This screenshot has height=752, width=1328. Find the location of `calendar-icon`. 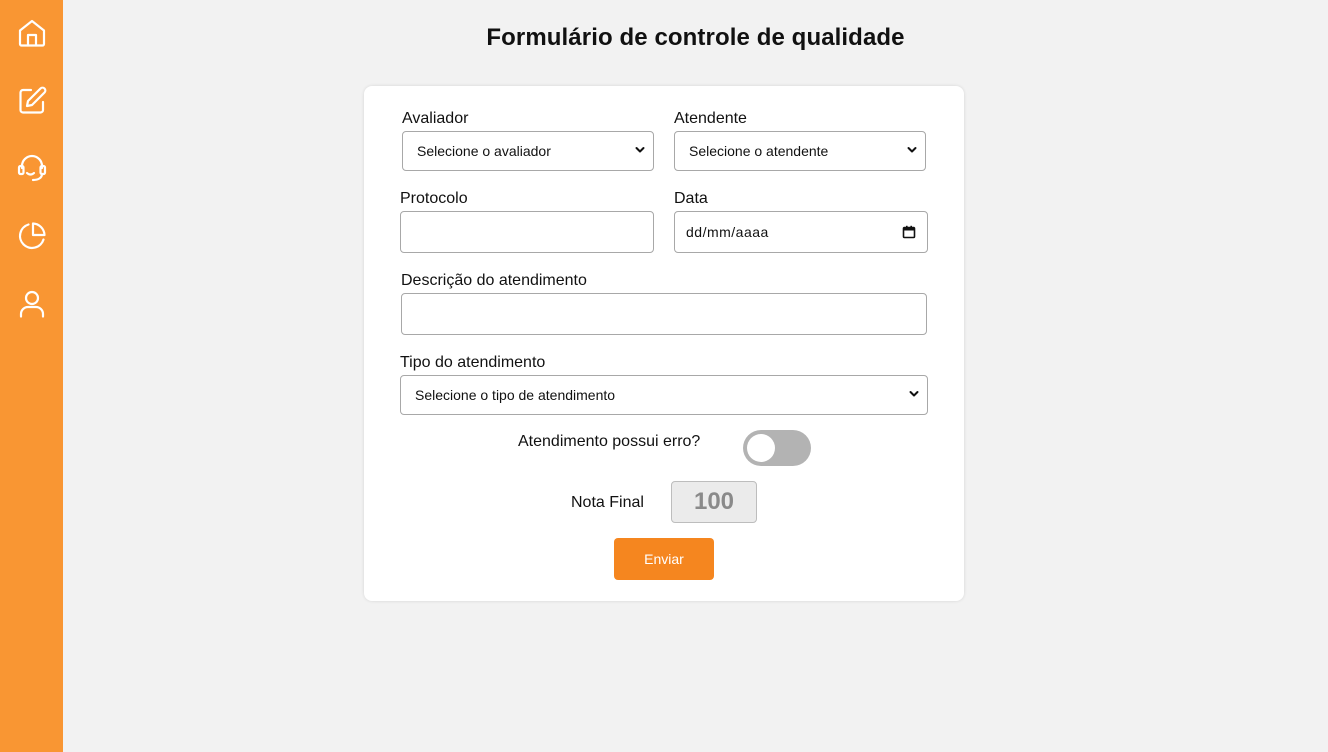

calendar-icon is located at coordinates (909, 232).